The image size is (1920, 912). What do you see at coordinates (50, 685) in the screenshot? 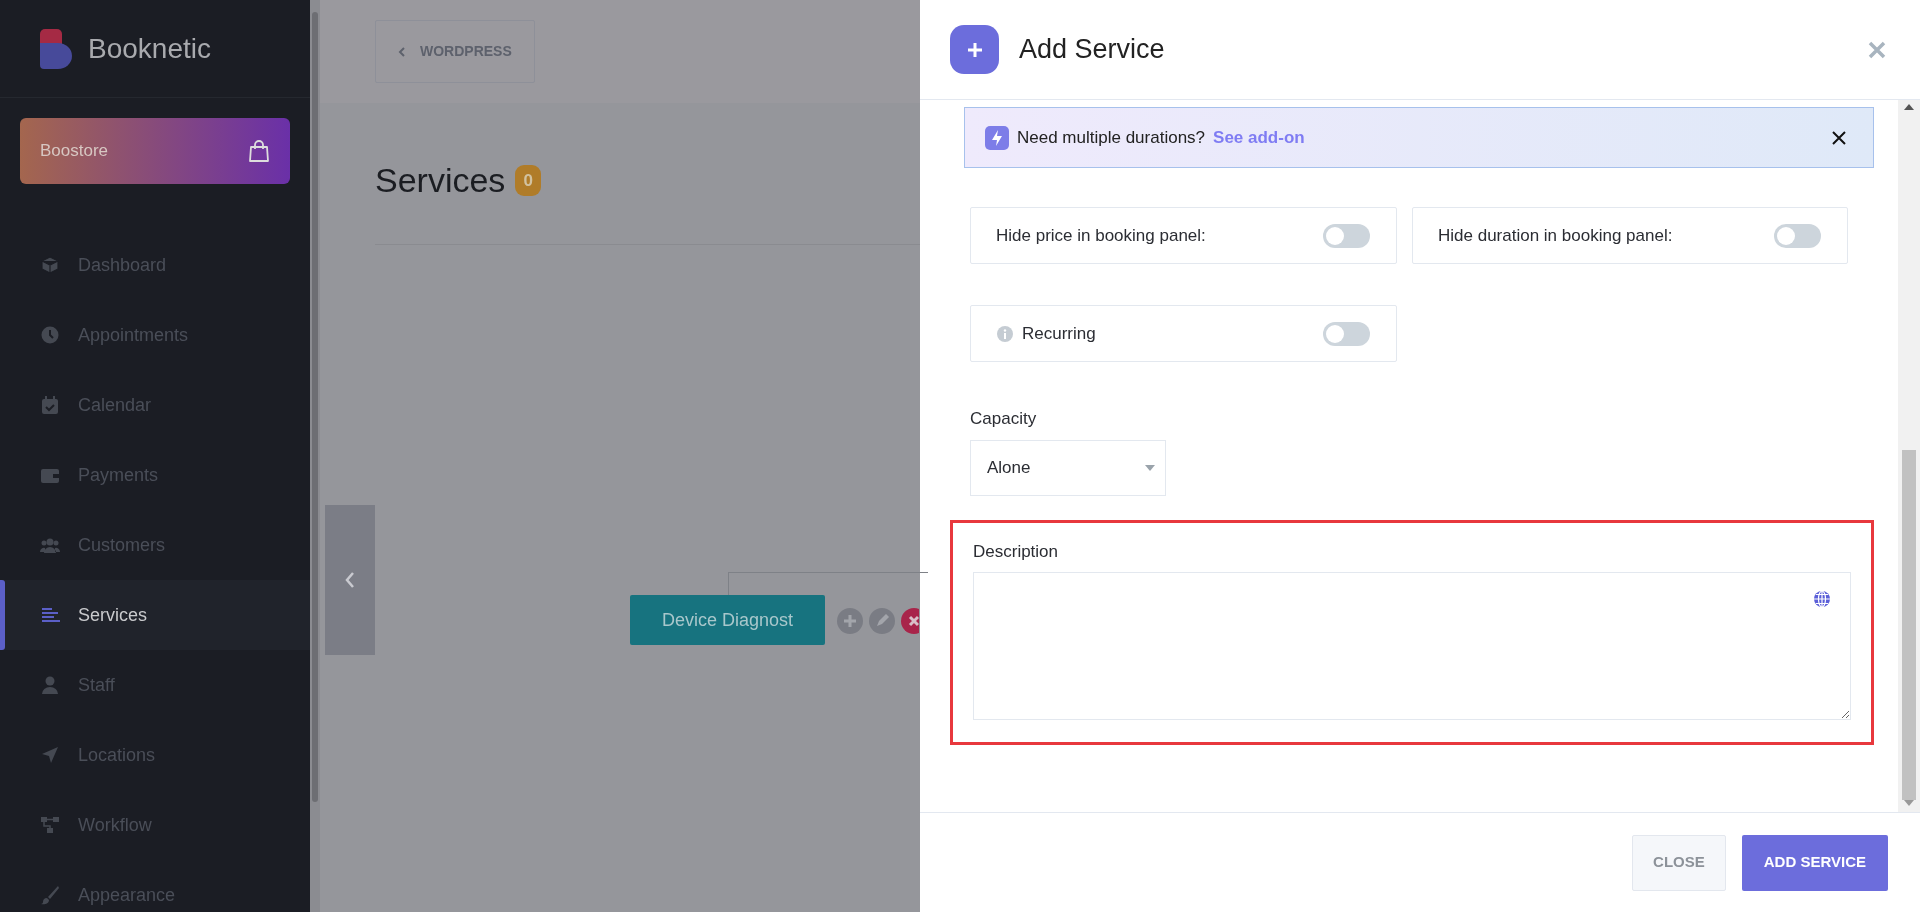
I see `person-icon` at bounding box center [50, 685].